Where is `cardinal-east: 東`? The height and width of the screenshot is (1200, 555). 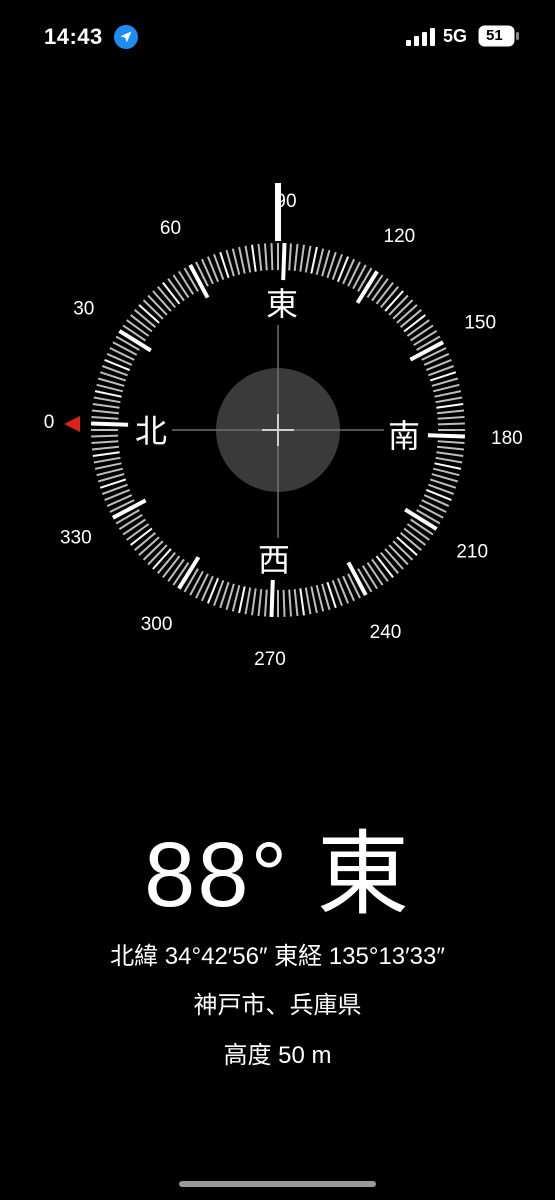 cardinal-east: 東 is located at coordinates (282, 304).